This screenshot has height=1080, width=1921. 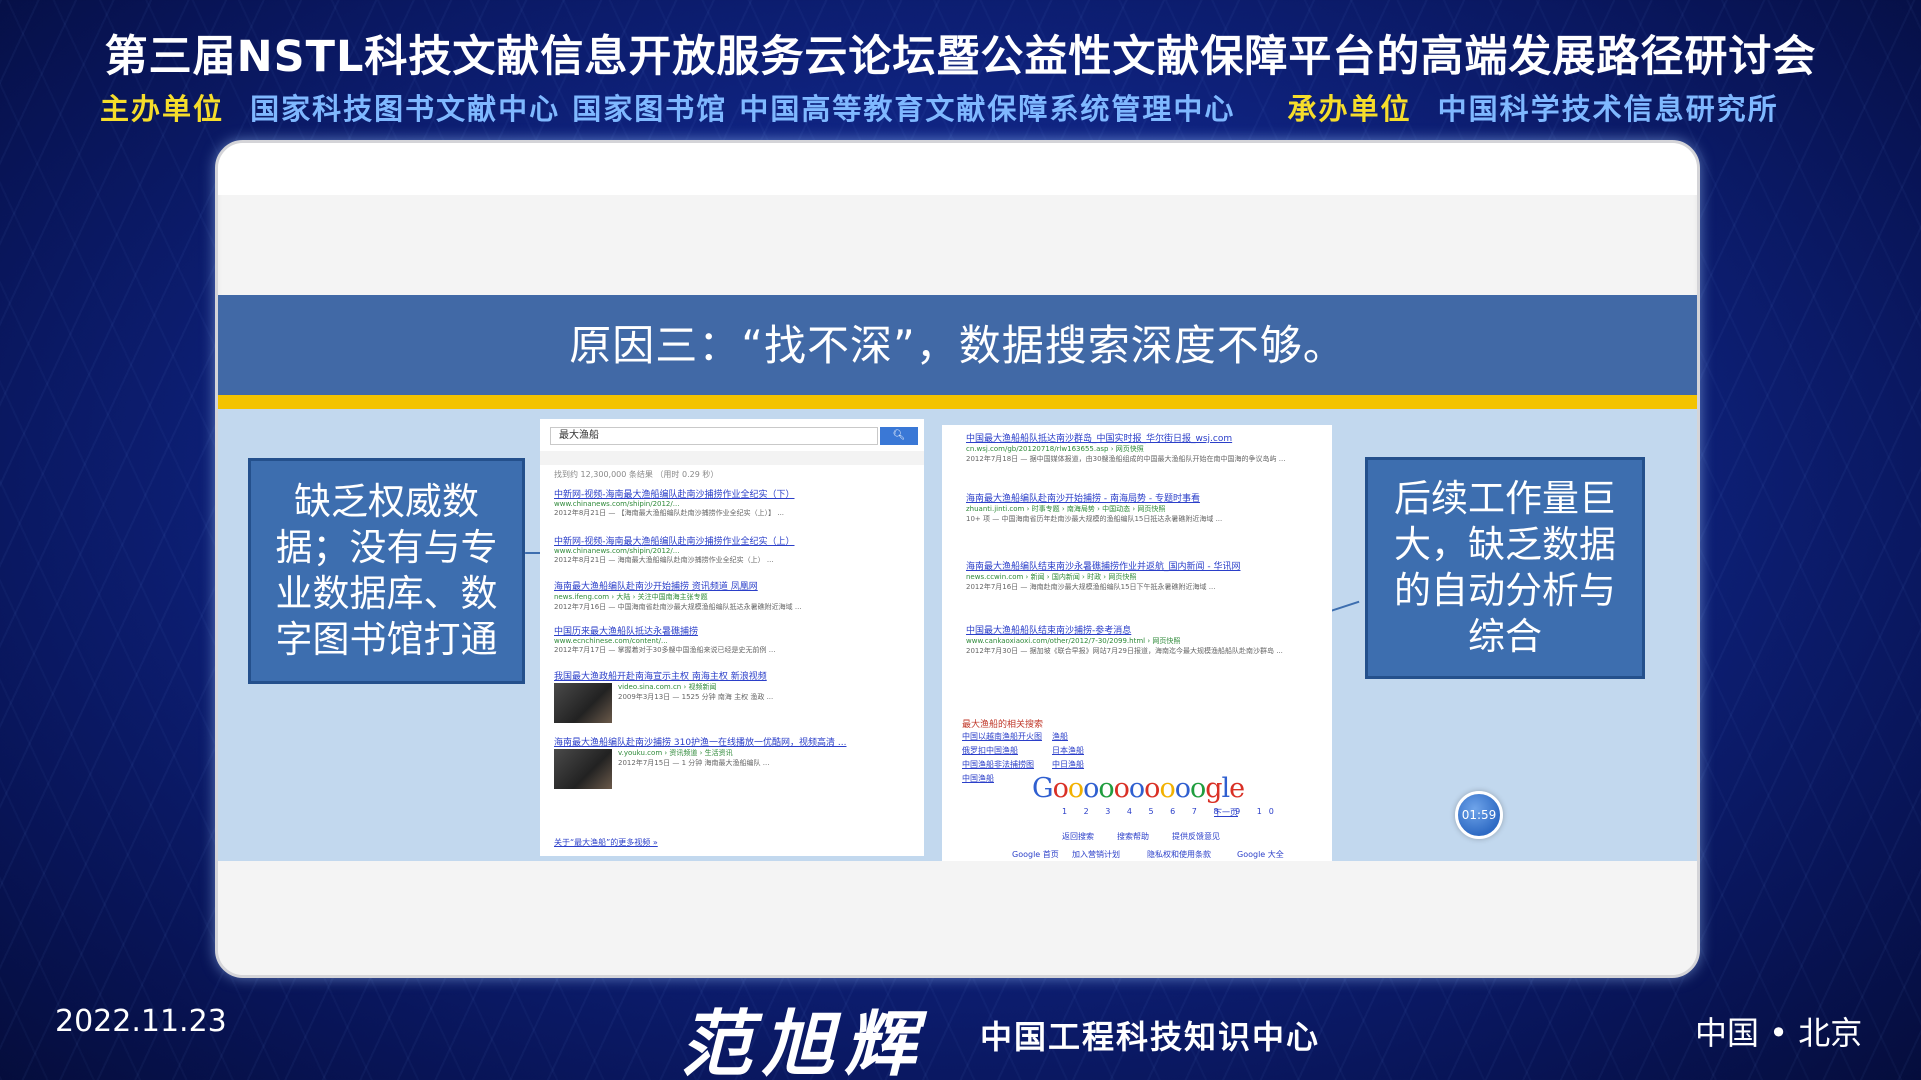 I want to click on related-search-link: 渔船, so click(x=1060, y=736).